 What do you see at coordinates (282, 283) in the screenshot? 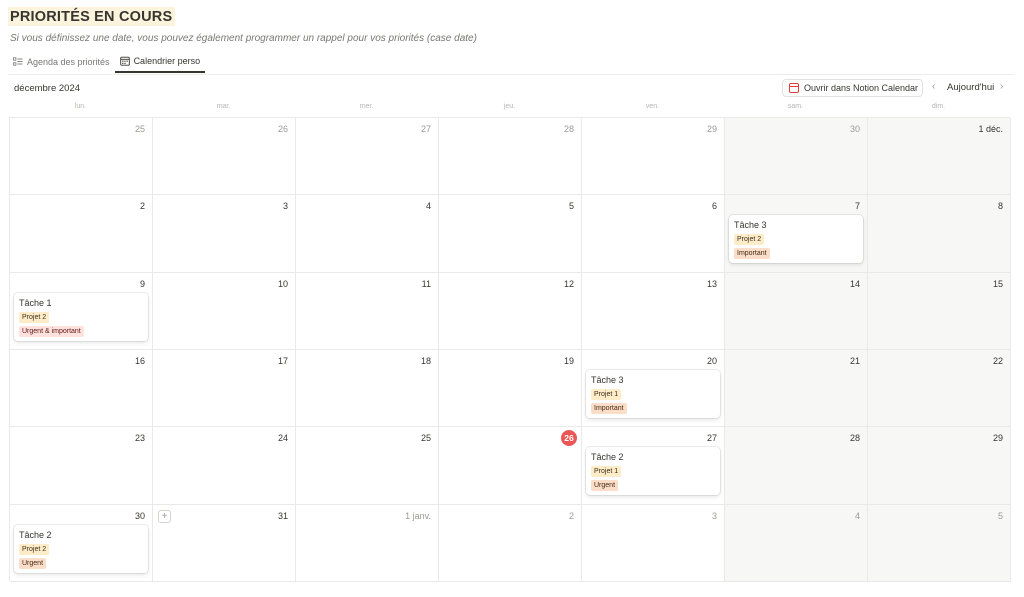
I see `day-number: 10` at bounding box center [282, 283].